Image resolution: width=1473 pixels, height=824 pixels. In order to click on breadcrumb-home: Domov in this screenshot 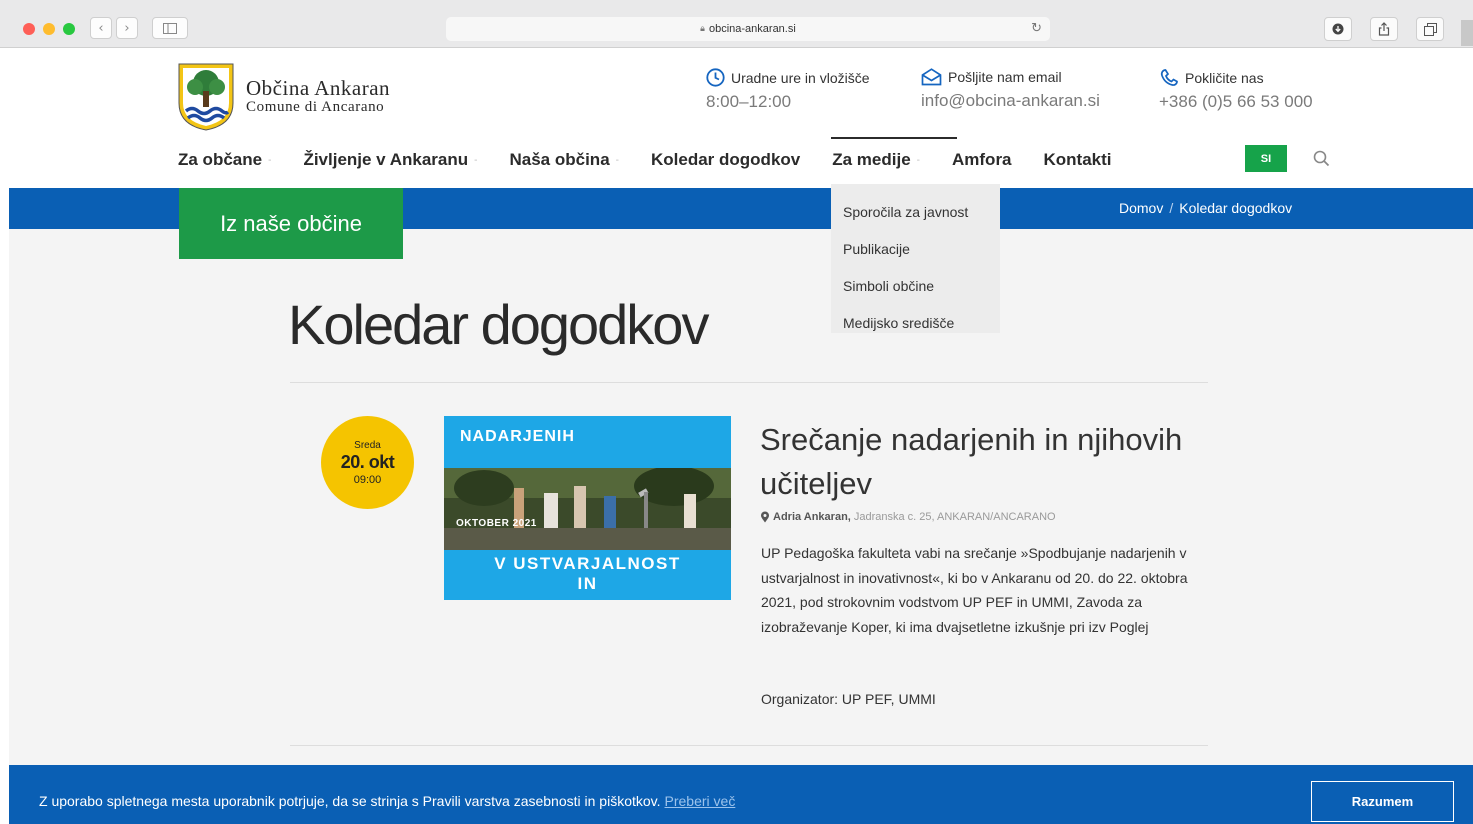, I will do `click(1141, 208)`.